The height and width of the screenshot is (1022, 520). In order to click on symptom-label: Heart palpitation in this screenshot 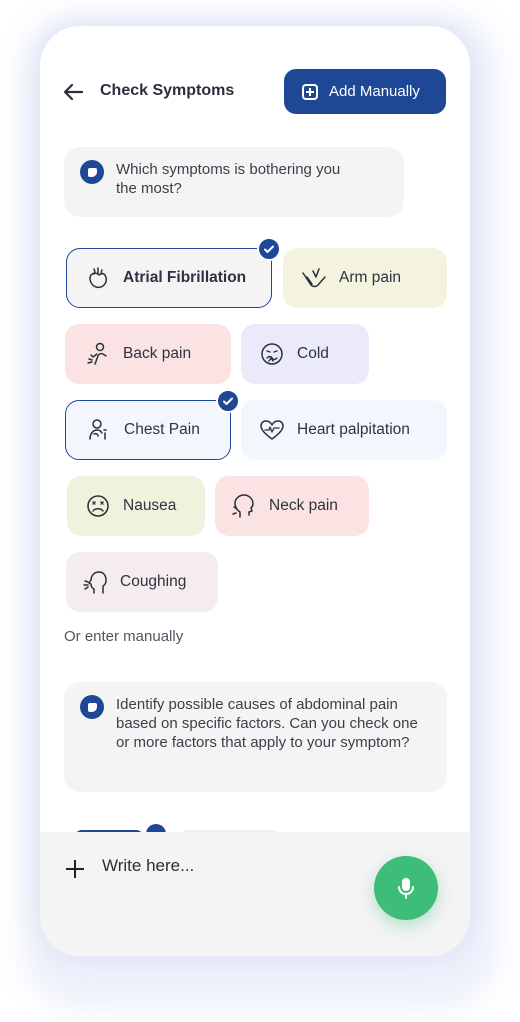, I will do `click(353, 429)`.